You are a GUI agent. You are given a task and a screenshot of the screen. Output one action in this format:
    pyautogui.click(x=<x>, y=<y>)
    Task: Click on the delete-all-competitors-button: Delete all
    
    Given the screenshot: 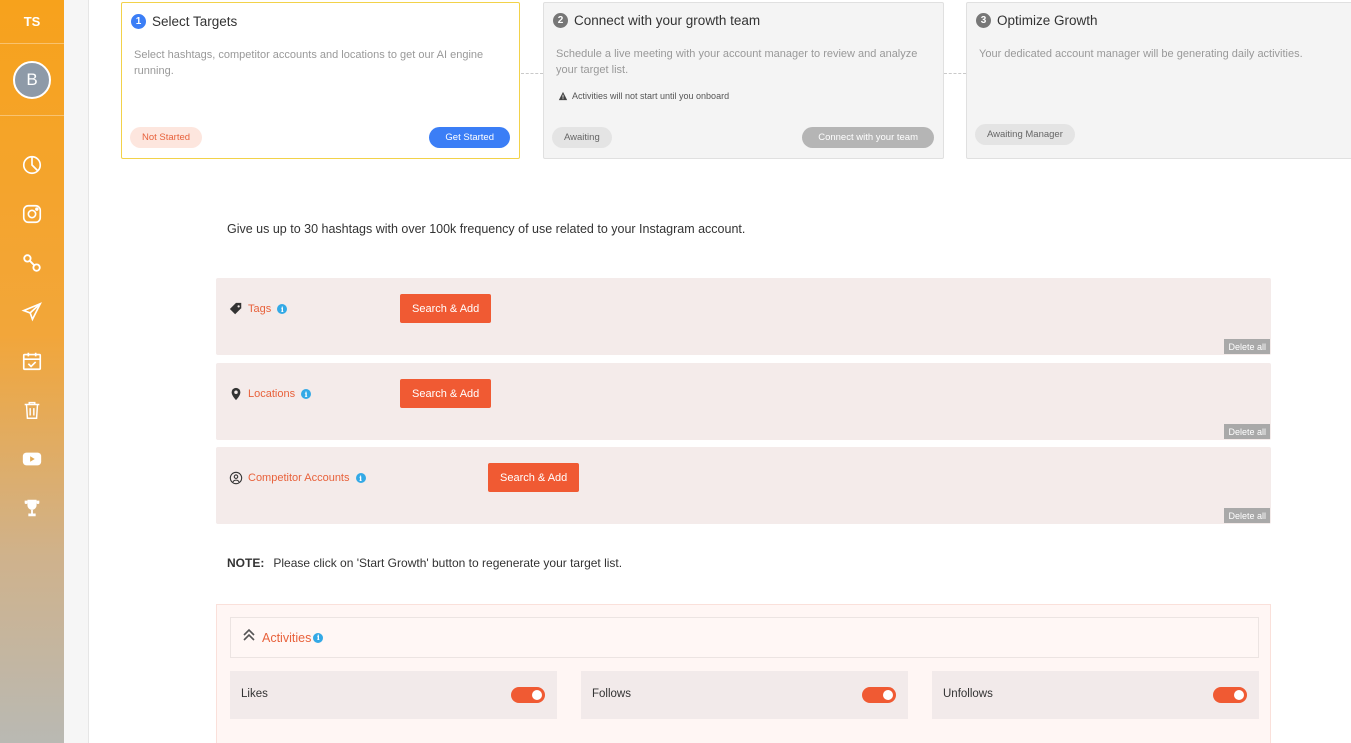 What is the action you would take?
    pyautogui.click(x=1247, y=515)
    